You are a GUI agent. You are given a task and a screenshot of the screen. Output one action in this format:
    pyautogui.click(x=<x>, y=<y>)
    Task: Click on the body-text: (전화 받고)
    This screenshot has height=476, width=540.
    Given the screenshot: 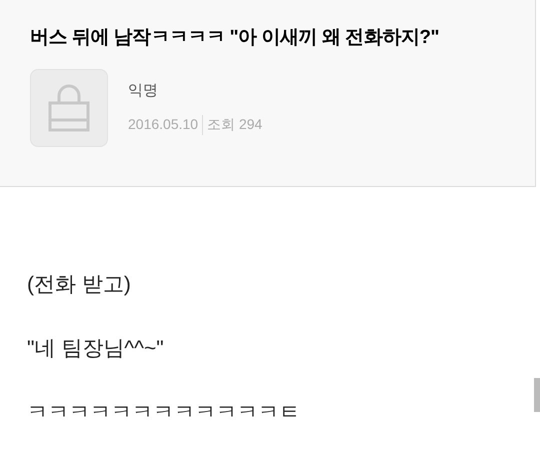 What is the action you would take?
    pyautogui.click(x=79, y=285)
    